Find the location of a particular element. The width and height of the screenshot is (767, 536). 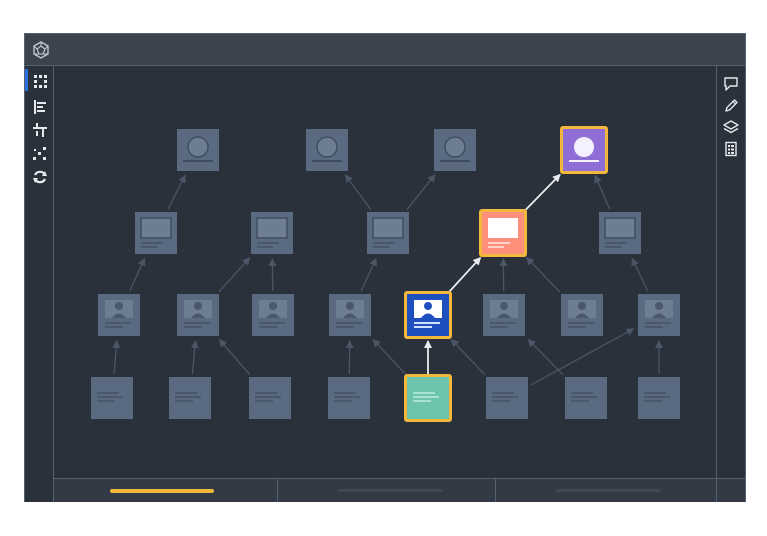

align-left-icon is located at coordinates (40, 107).